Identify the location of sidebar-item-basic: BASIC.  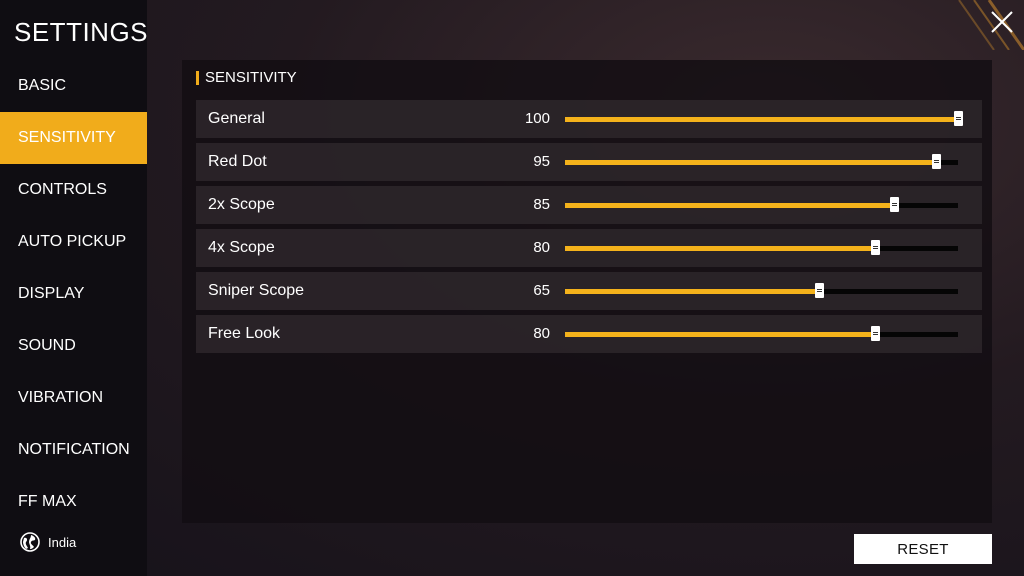
(73, 86).